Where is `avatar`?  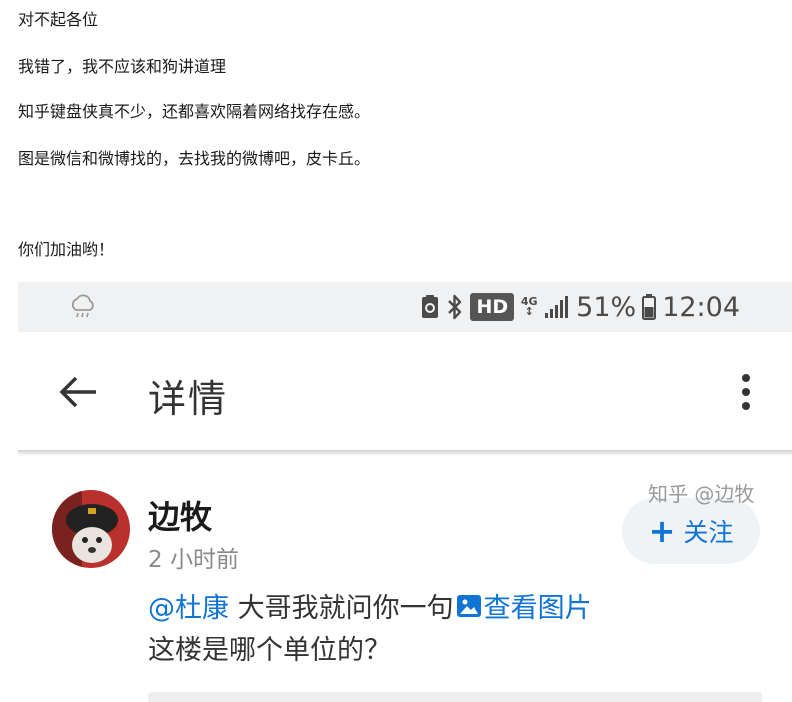 avatar is located at coordinates (91, 529).